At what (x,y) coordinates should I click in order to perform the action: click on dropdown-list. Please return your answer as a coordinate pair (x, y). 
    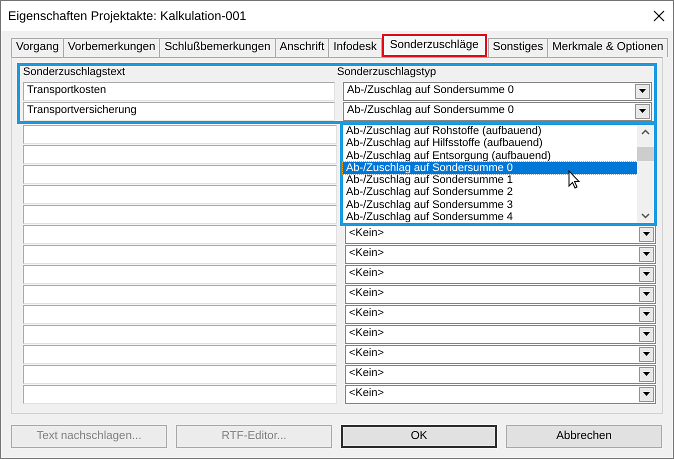
    Looking at the image, I should click on (498, 174).